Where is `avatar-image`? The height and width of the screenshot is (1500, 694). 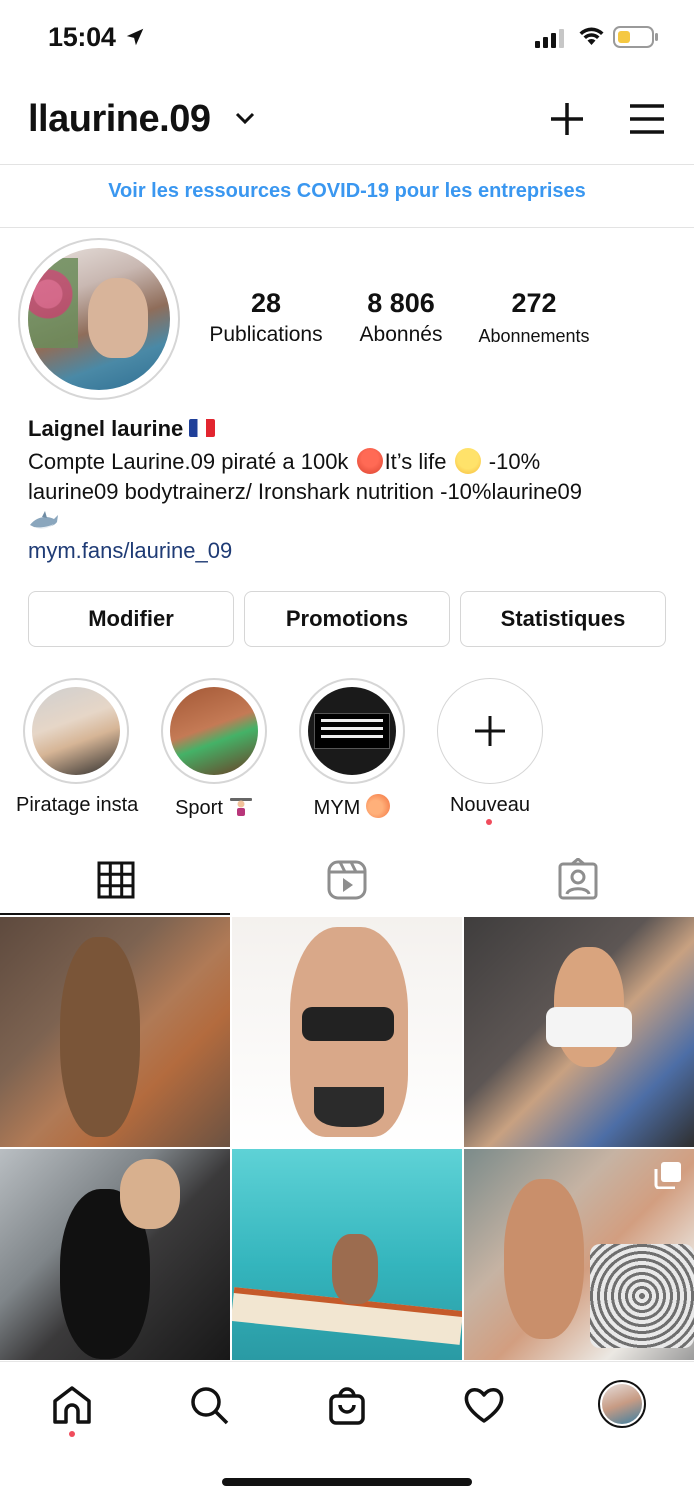
avatar-image is located at coordinates (99, 319).